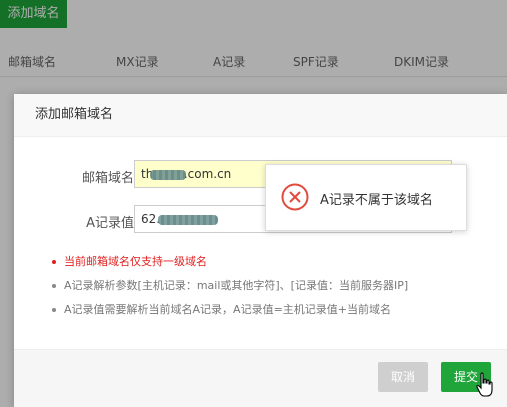 This screenshot has height=407, width=507. Describe the element at coordinates (295, 197) in the screenshot. I see `error-circle-icon` at that location.